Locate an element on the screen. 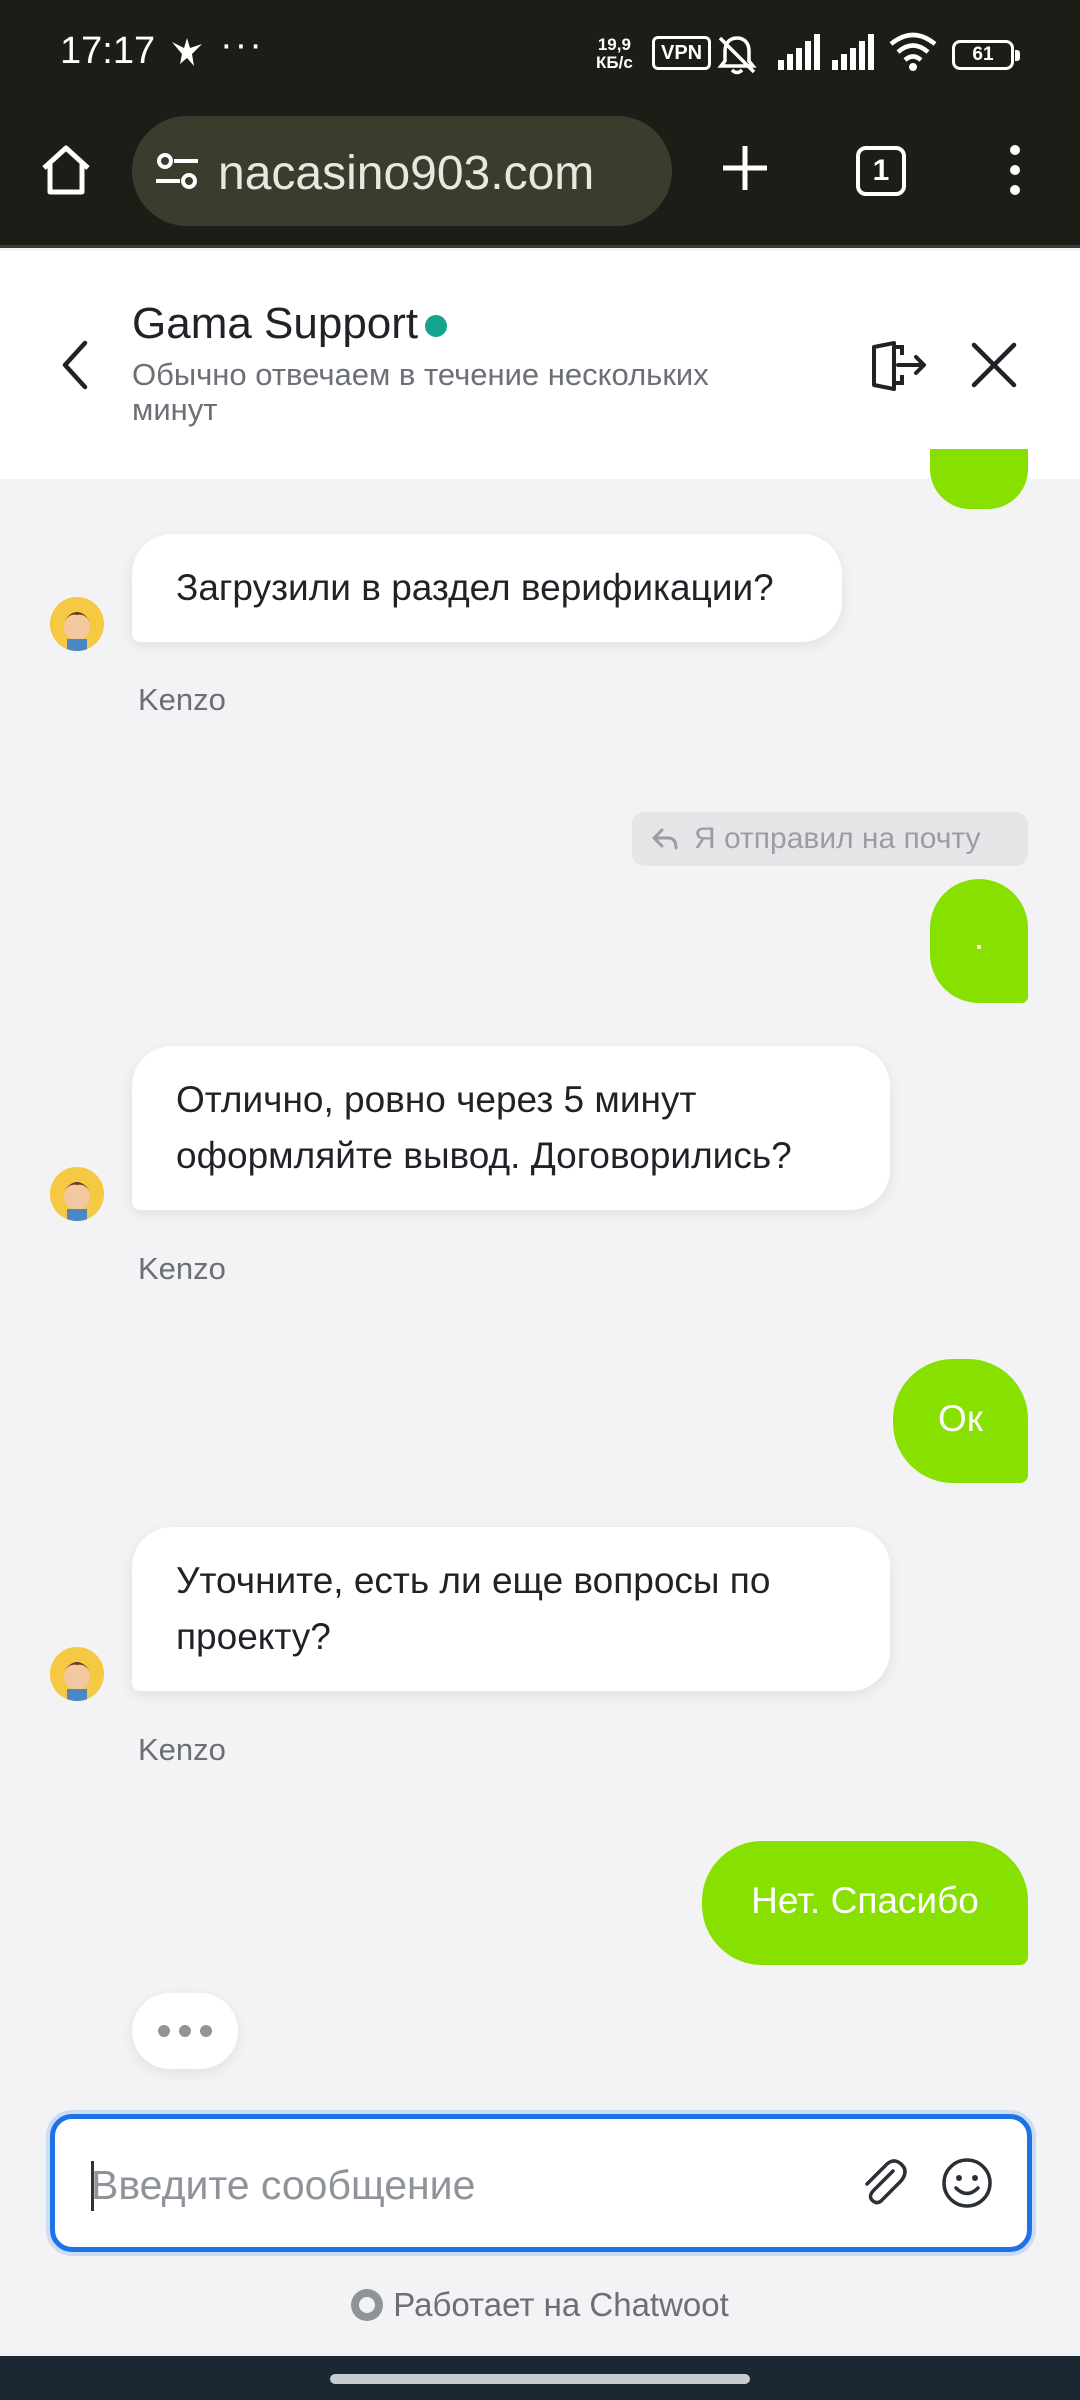 The height and width of the screenshot is (2400, 1080). system-nav-bar is located at coordinates (540, 2378).